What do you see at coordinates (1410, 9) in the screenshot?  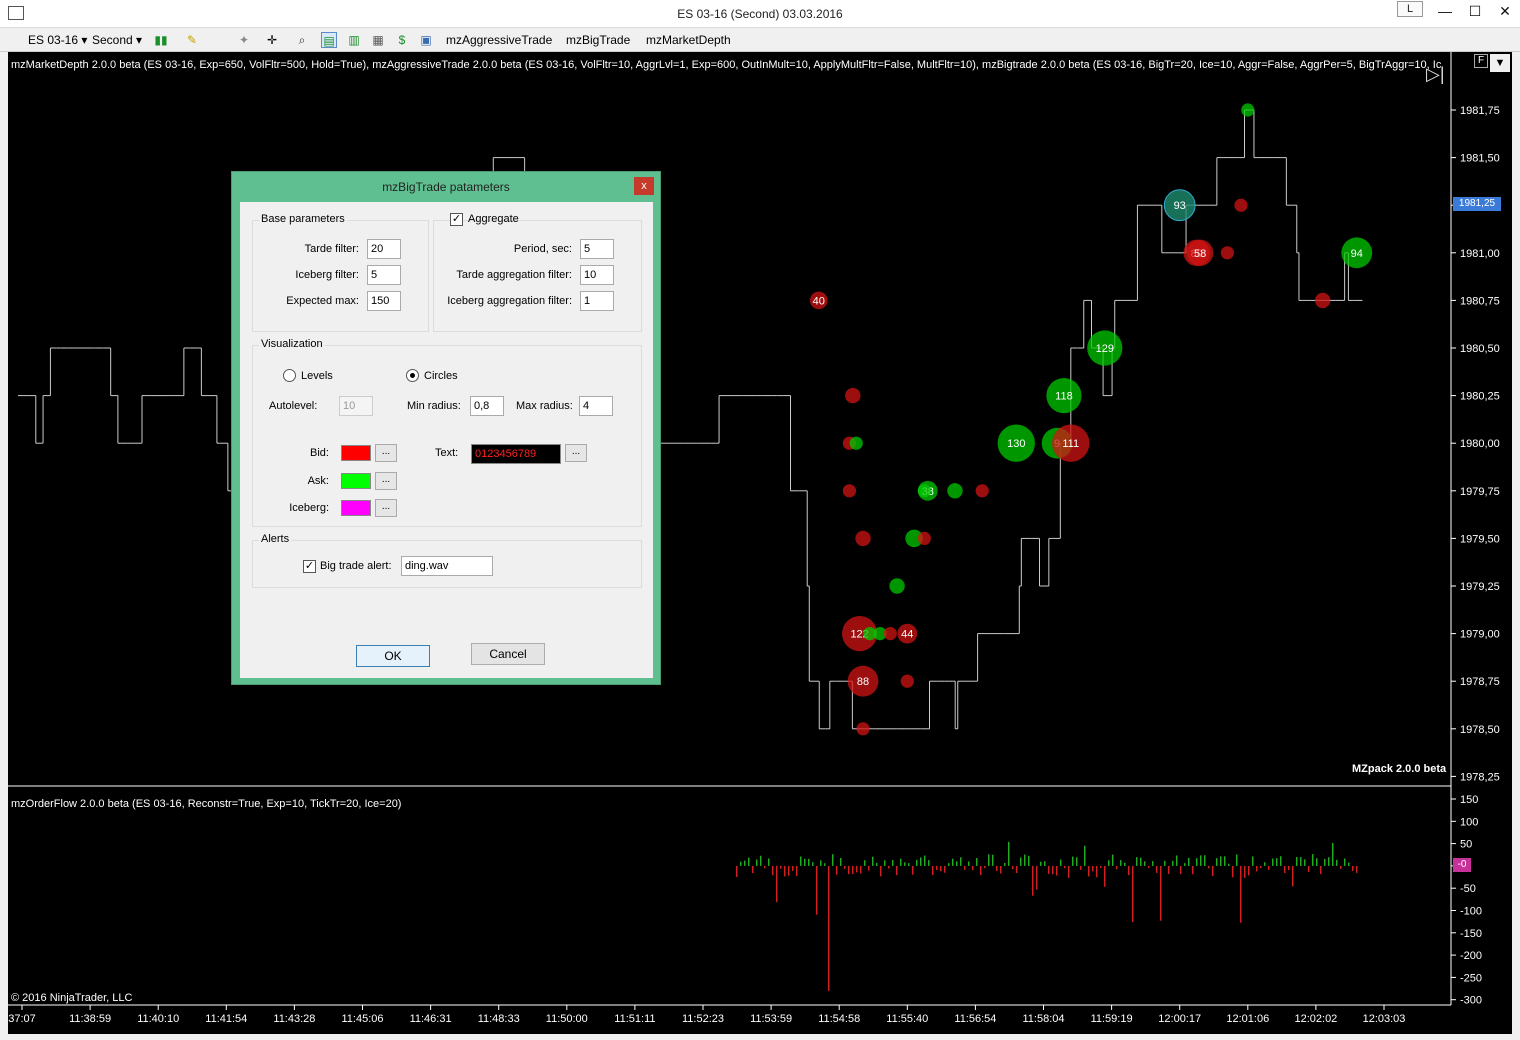 I see `link-button: L` at bounding box center [1410, 9].